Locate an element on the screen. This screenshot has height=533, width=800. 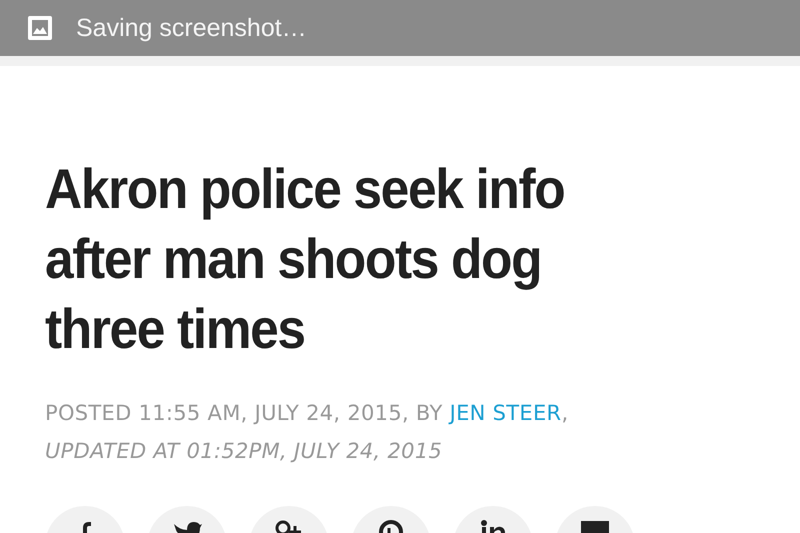
byline-text: POSTED 11:55 AM, JULY 24, 2015, BY JEN STEER, is located at coordinates (307, 413).